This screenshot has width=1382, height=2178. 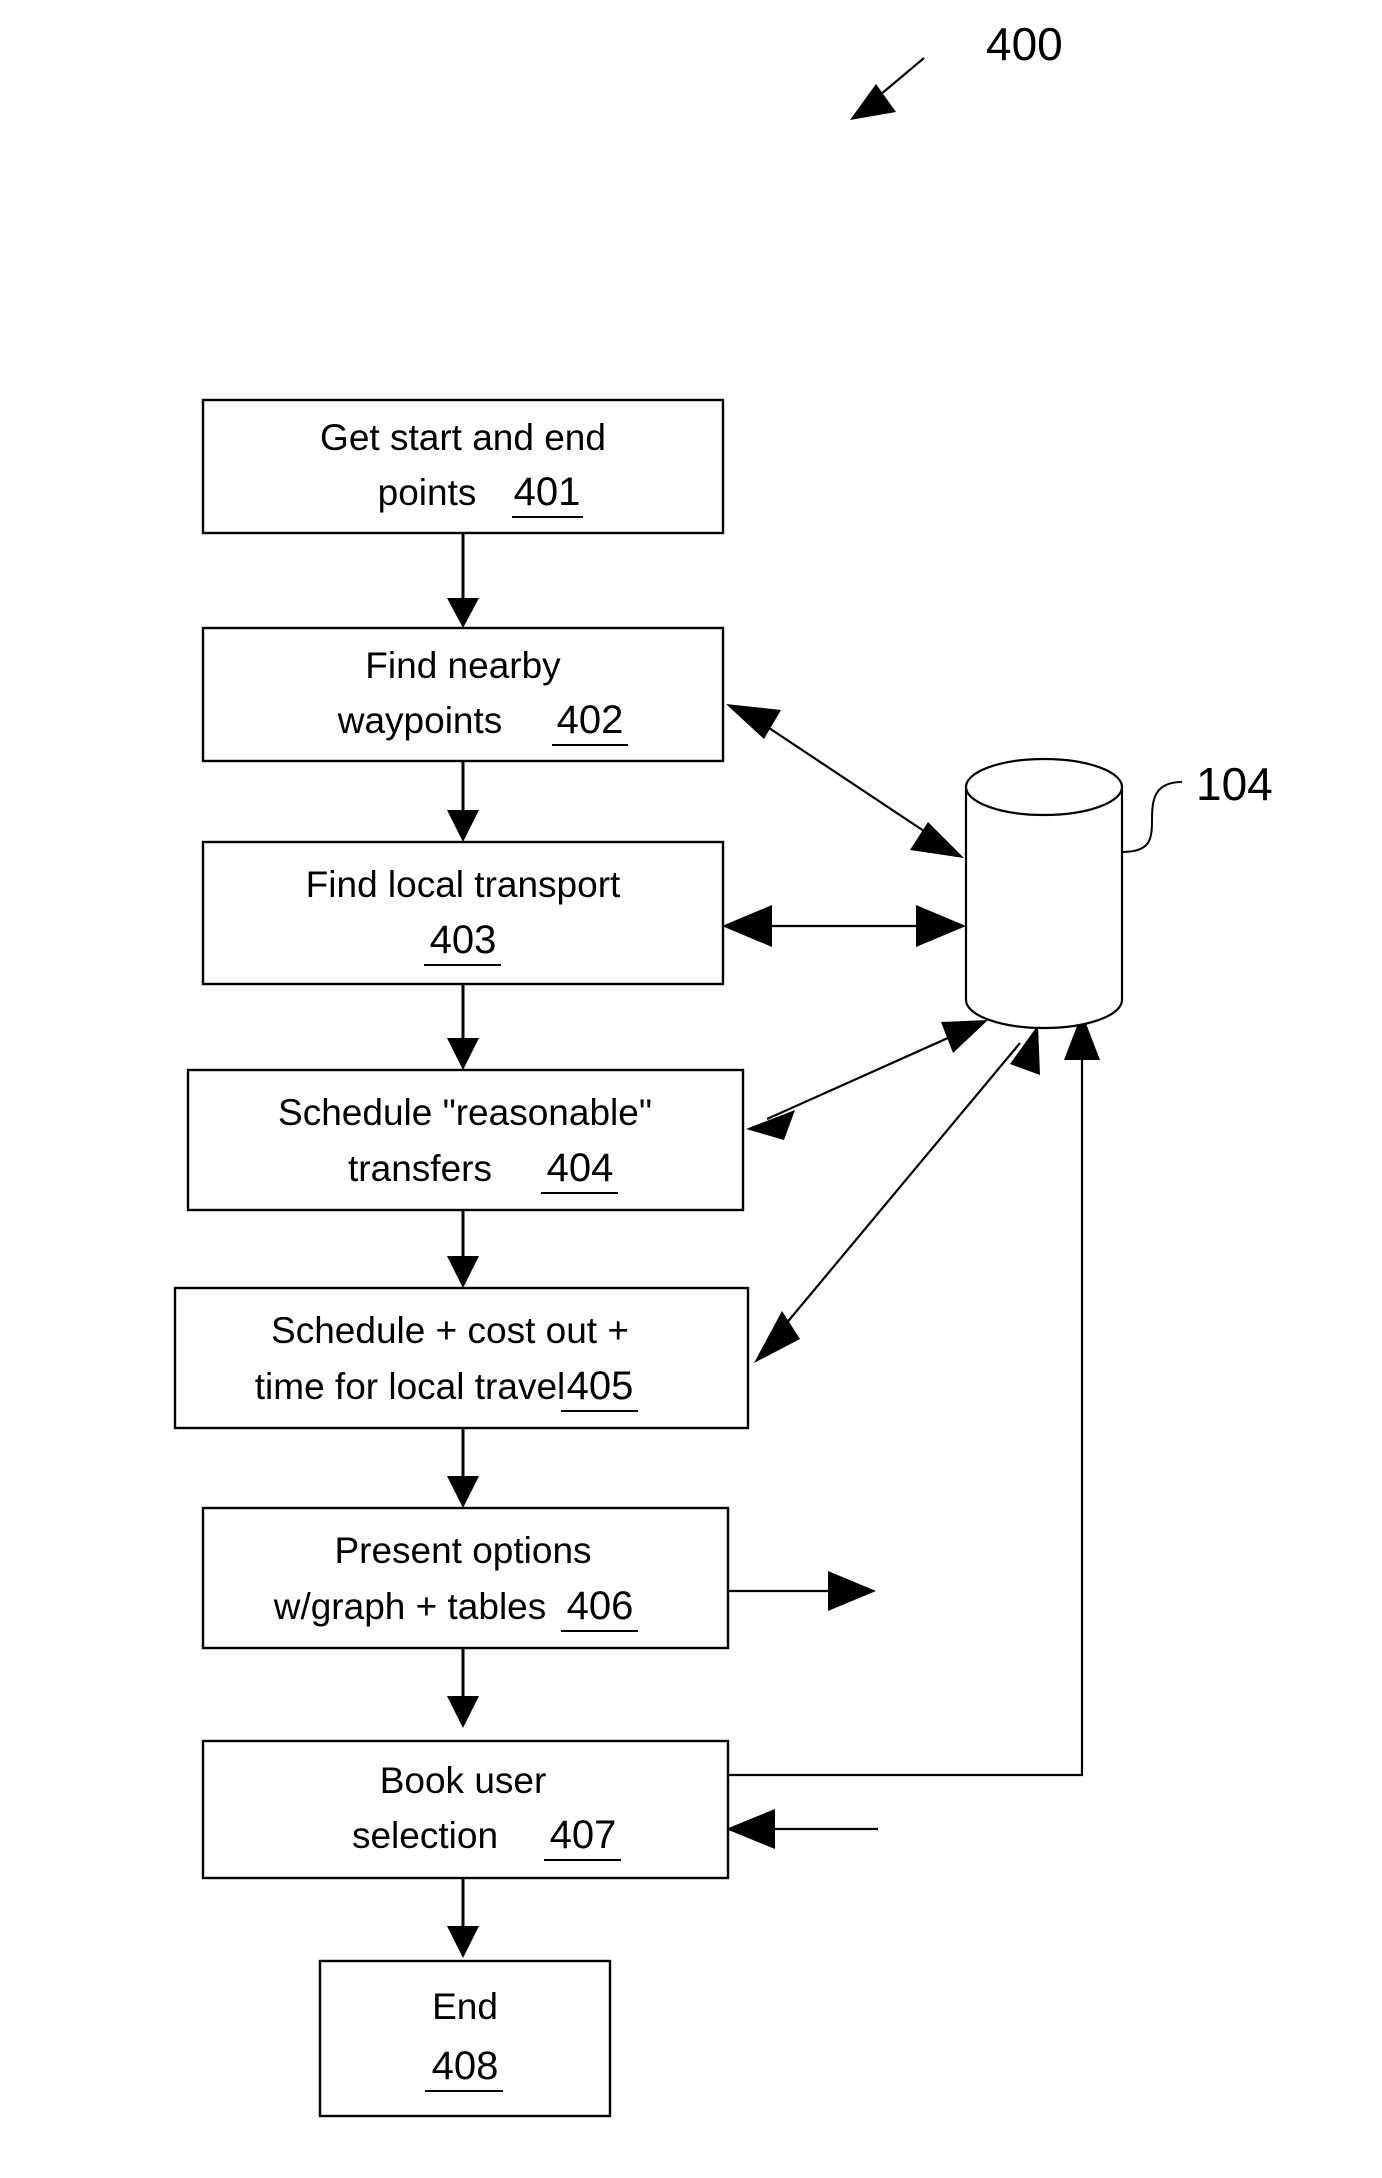 I want to click on arrow-input-to-407-head, so click(x=750, y=1829).